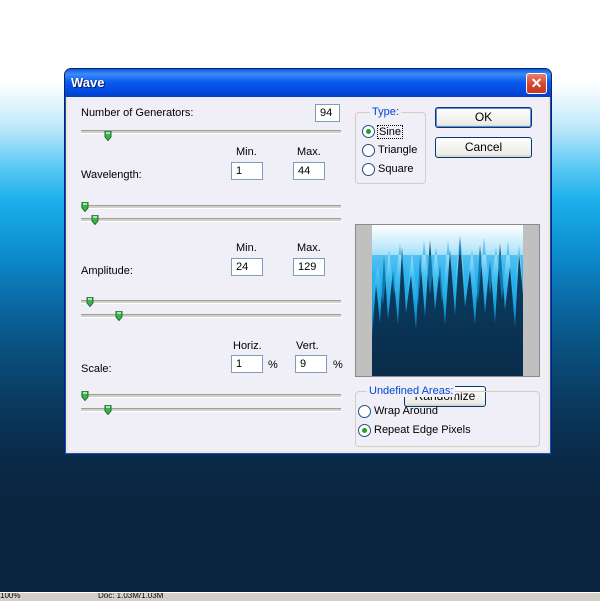 The image size is (600, 601). I want to click on radio-sine-label: Sine, so click(390, 132).